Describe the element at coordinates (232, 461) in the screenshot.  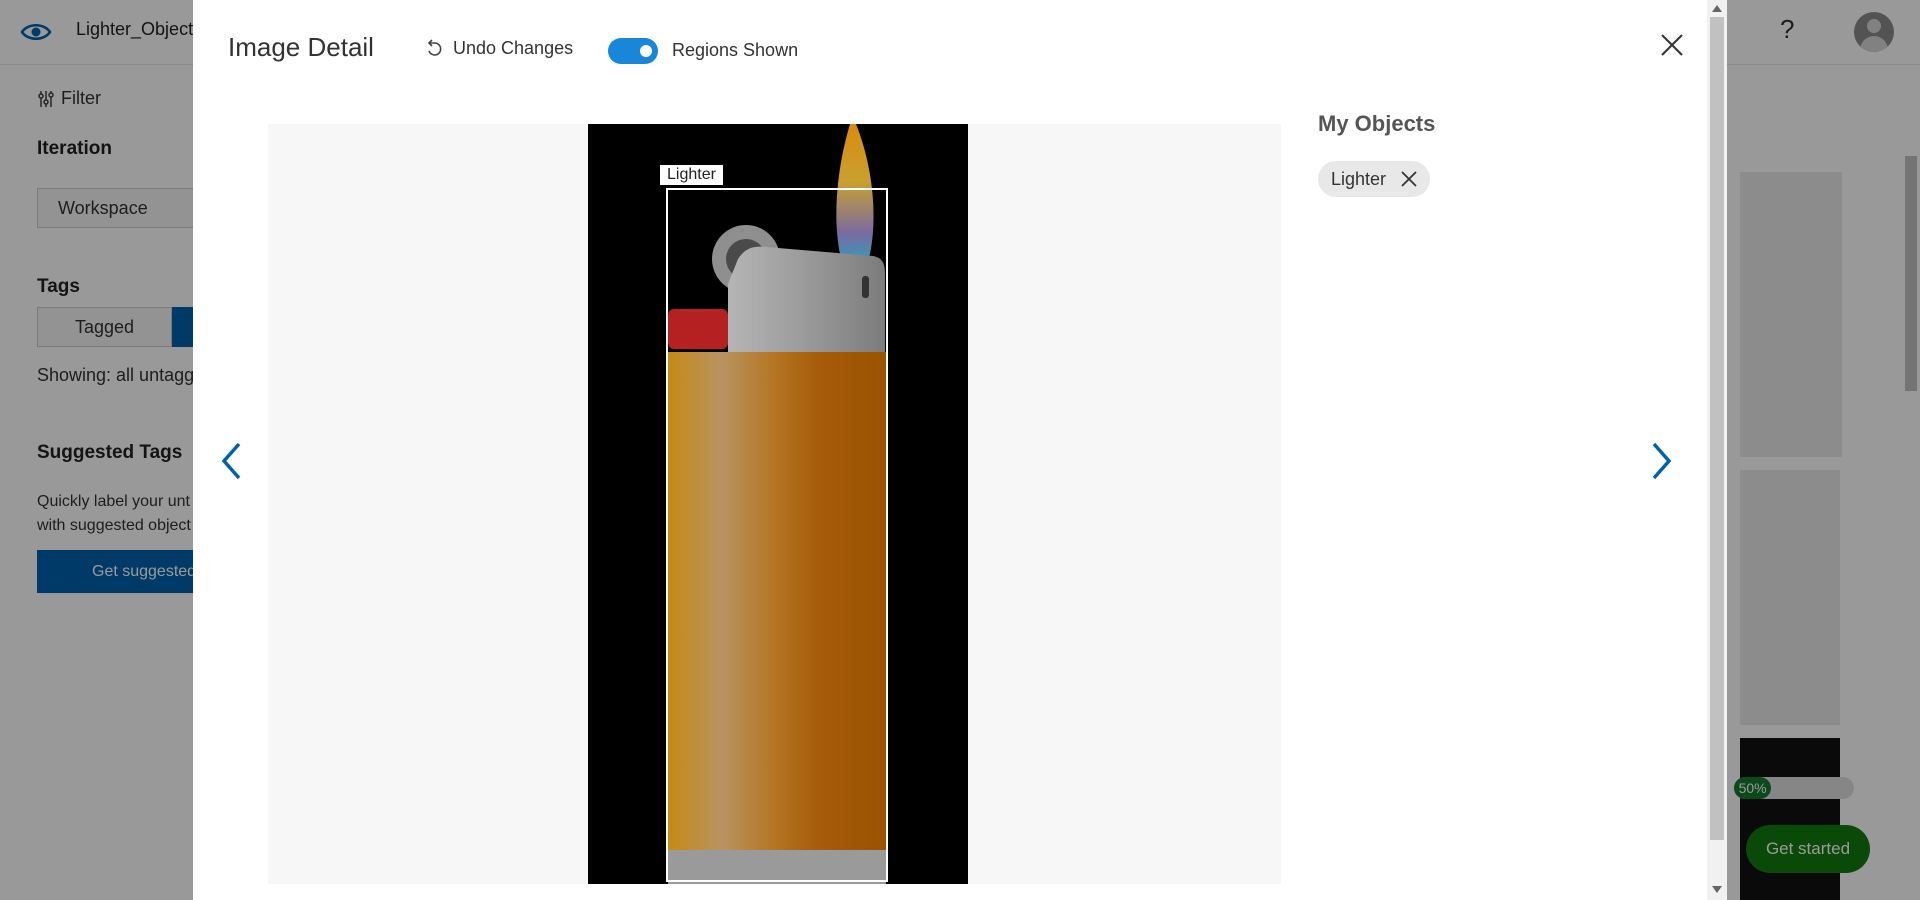
I see `chevron-left-icon` at that location.